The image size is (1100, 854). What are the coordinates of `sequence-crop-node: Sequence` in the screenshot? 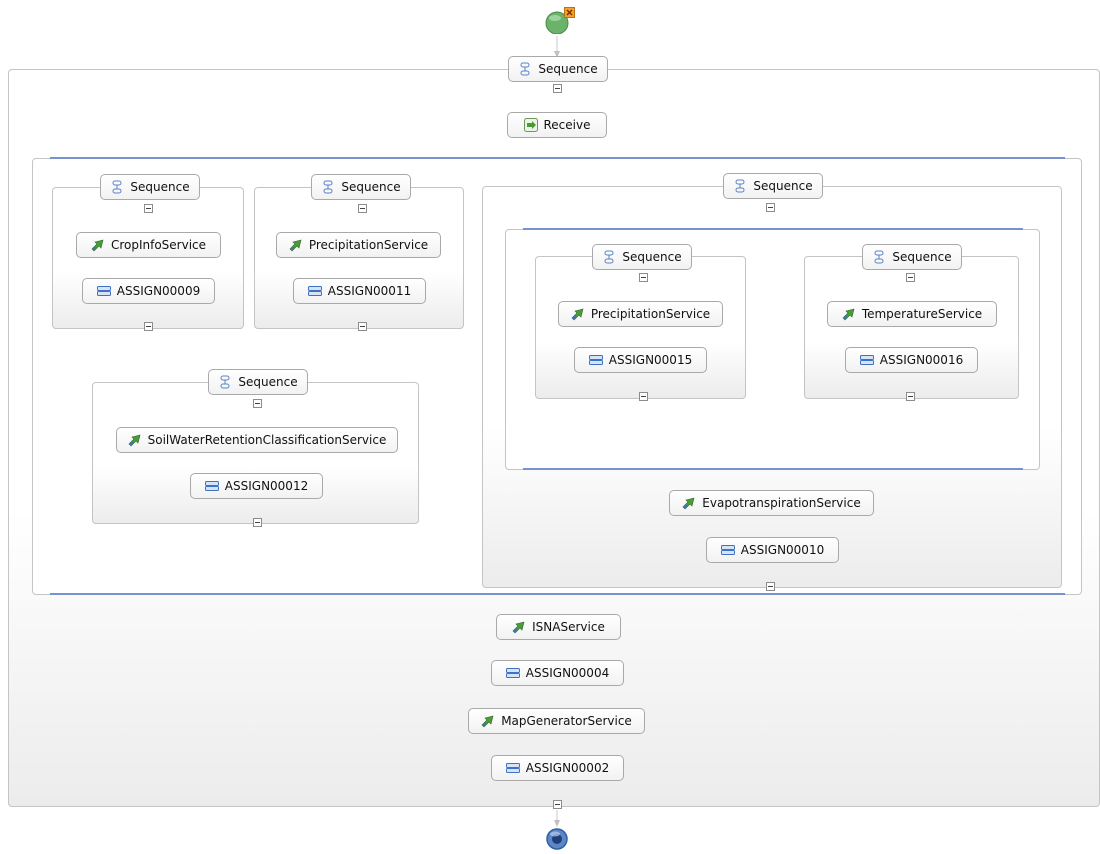 It's located at (150, 187).